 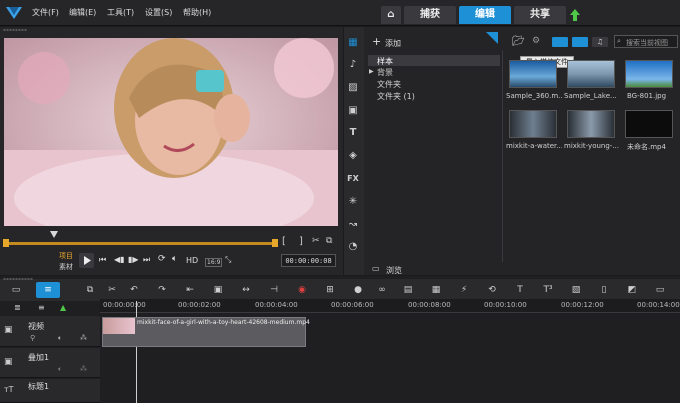 I want to click on search-box: ⌕ 搜索当前视图, so click(x=646, y=41).